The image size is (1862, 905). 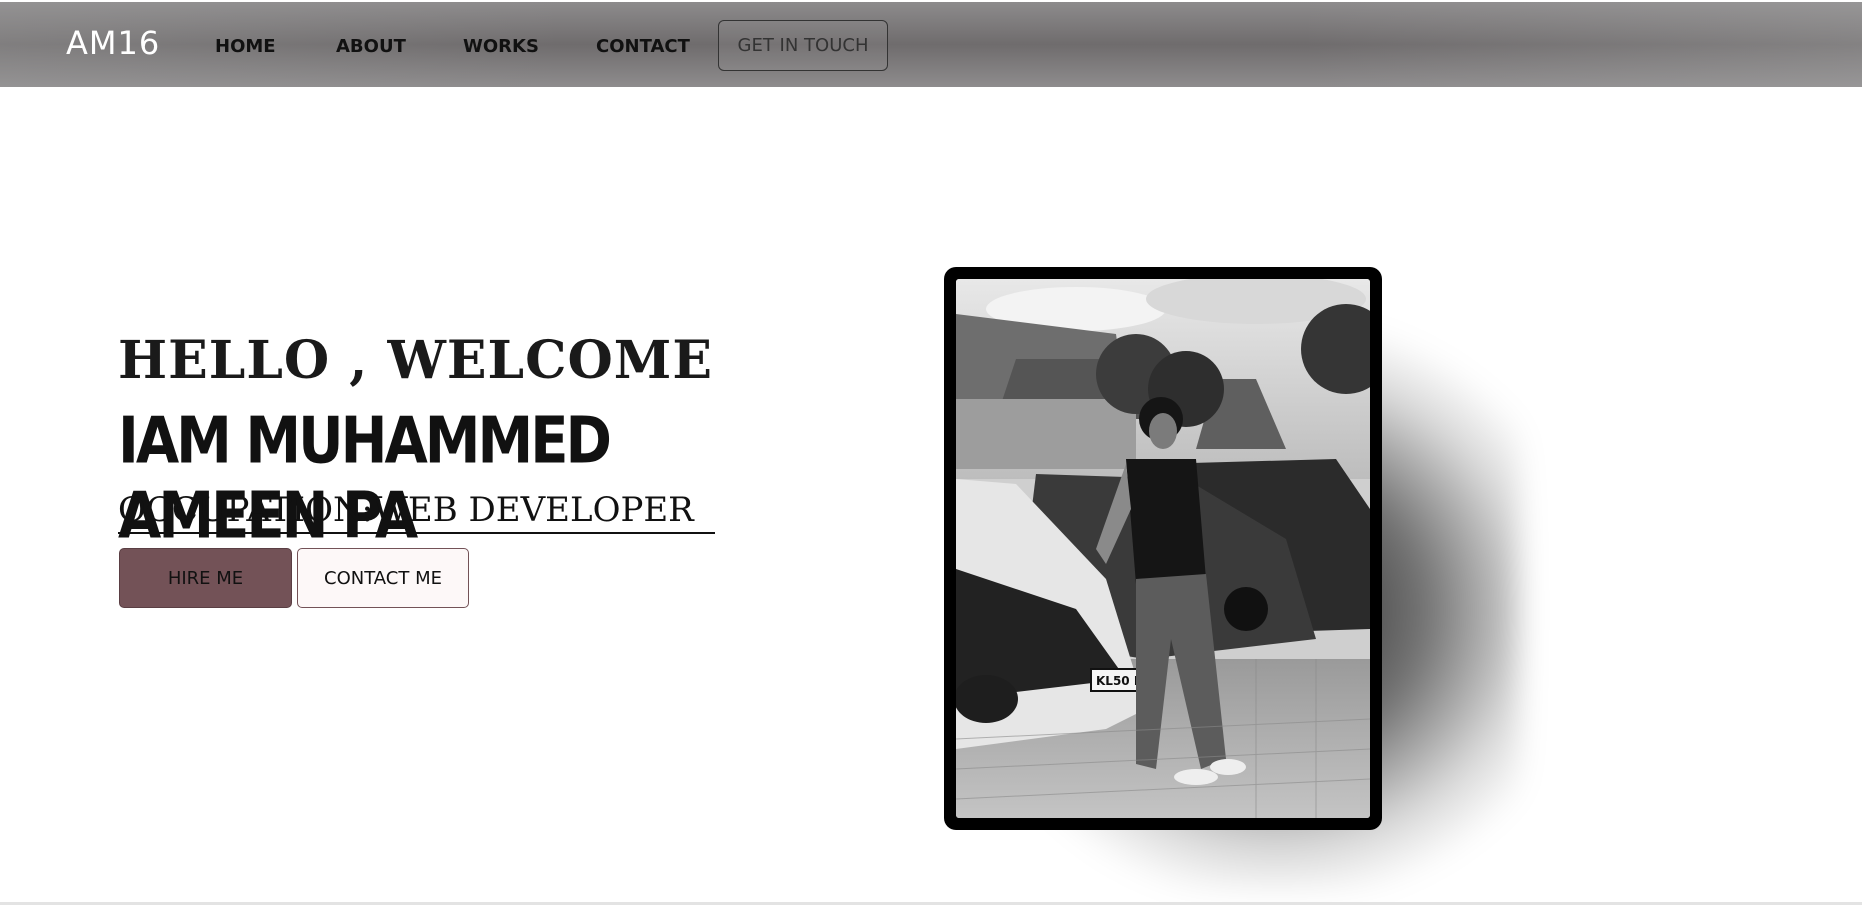 I want to click on hero-occupation: OCCUPATION:WEB DEVELOPER, so click(x=416, y=512).